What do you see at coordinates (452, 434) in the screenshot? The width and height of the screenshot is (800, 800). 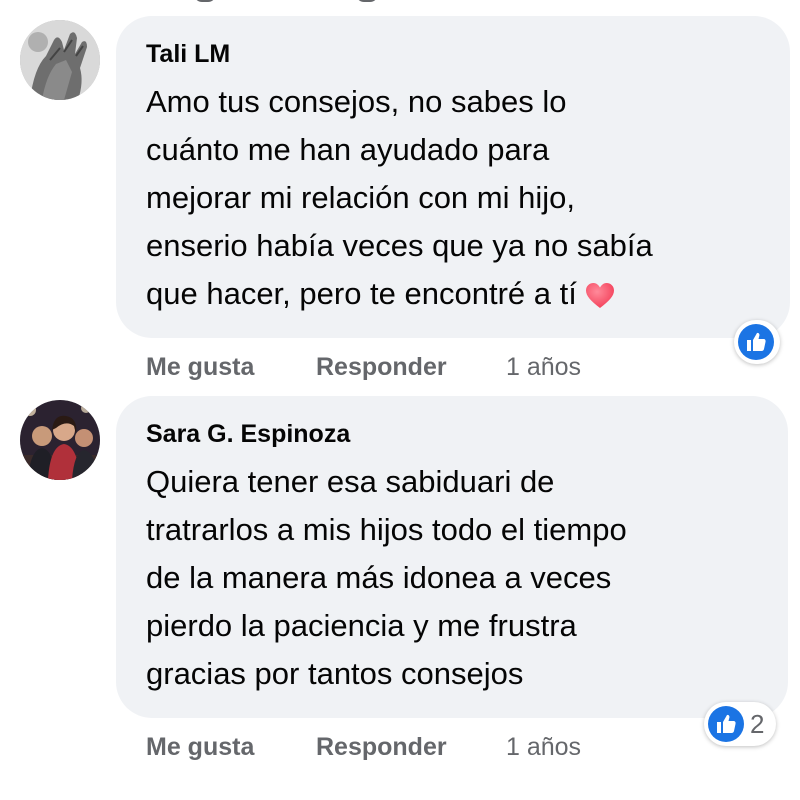 I see `comment-author: Sara G. Espinoza` at bounding box center [452, 434].